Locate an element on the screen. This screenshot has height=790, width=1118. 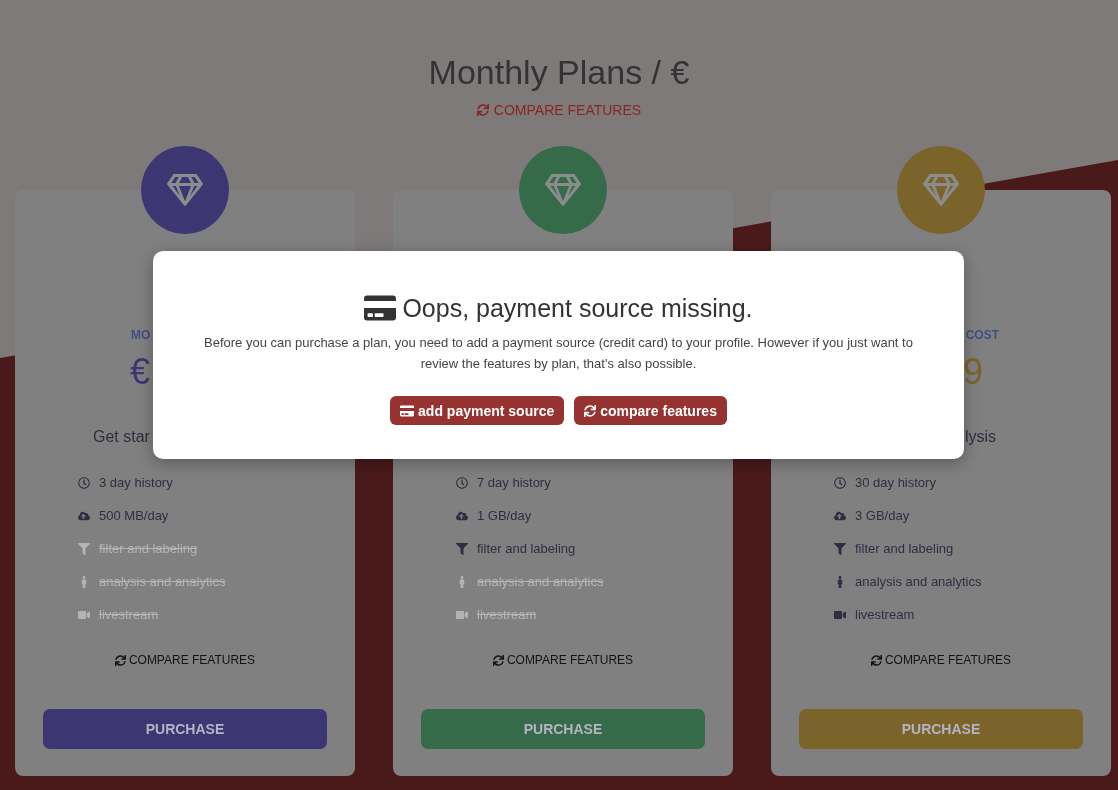
plan-price: € is located at coordinates (140, 372).